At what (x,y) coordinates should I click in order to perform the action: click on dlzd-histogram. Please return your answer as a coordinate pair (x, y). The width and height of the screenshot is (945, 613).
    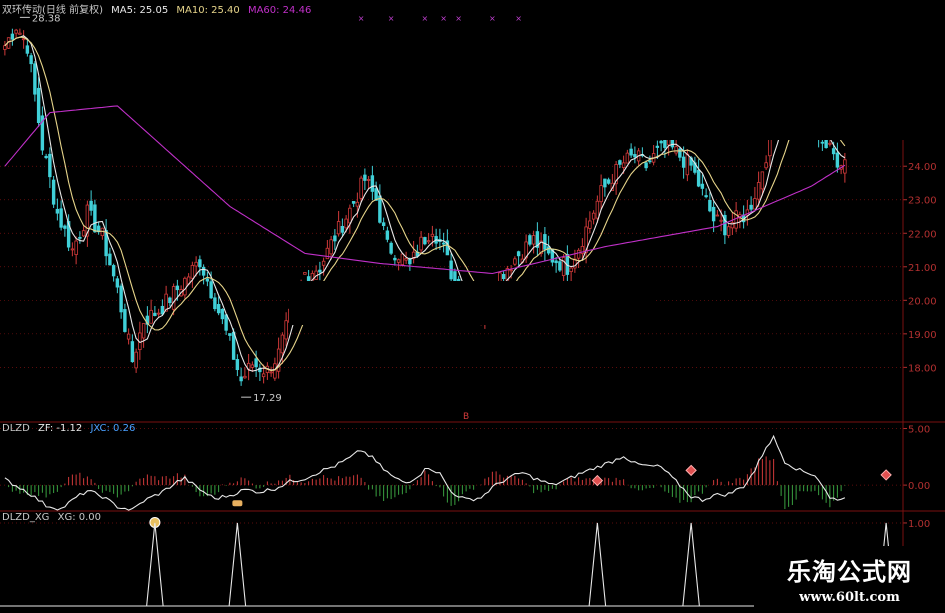
    Looking at the image, I should click on (427, 483).